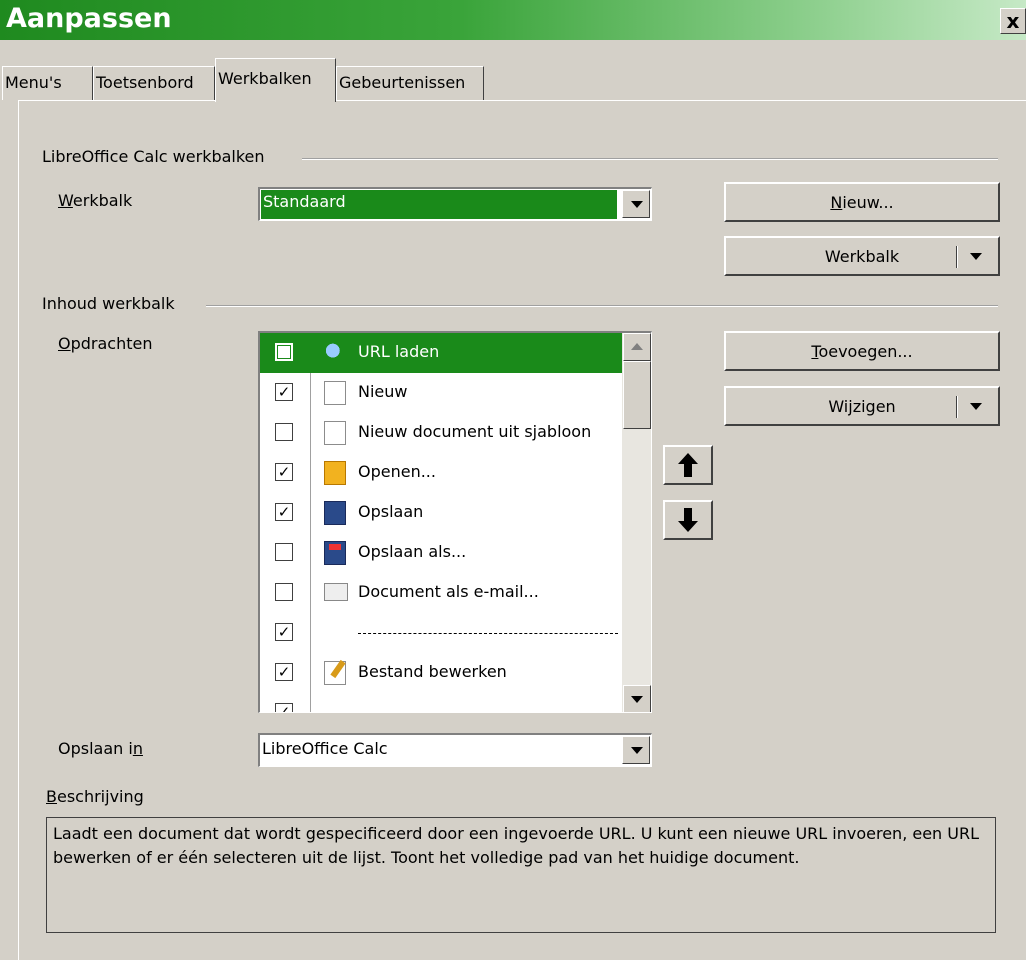 The image size is (1026, 960). I want to click on tab-menus: Menu's, so click(47, 83).